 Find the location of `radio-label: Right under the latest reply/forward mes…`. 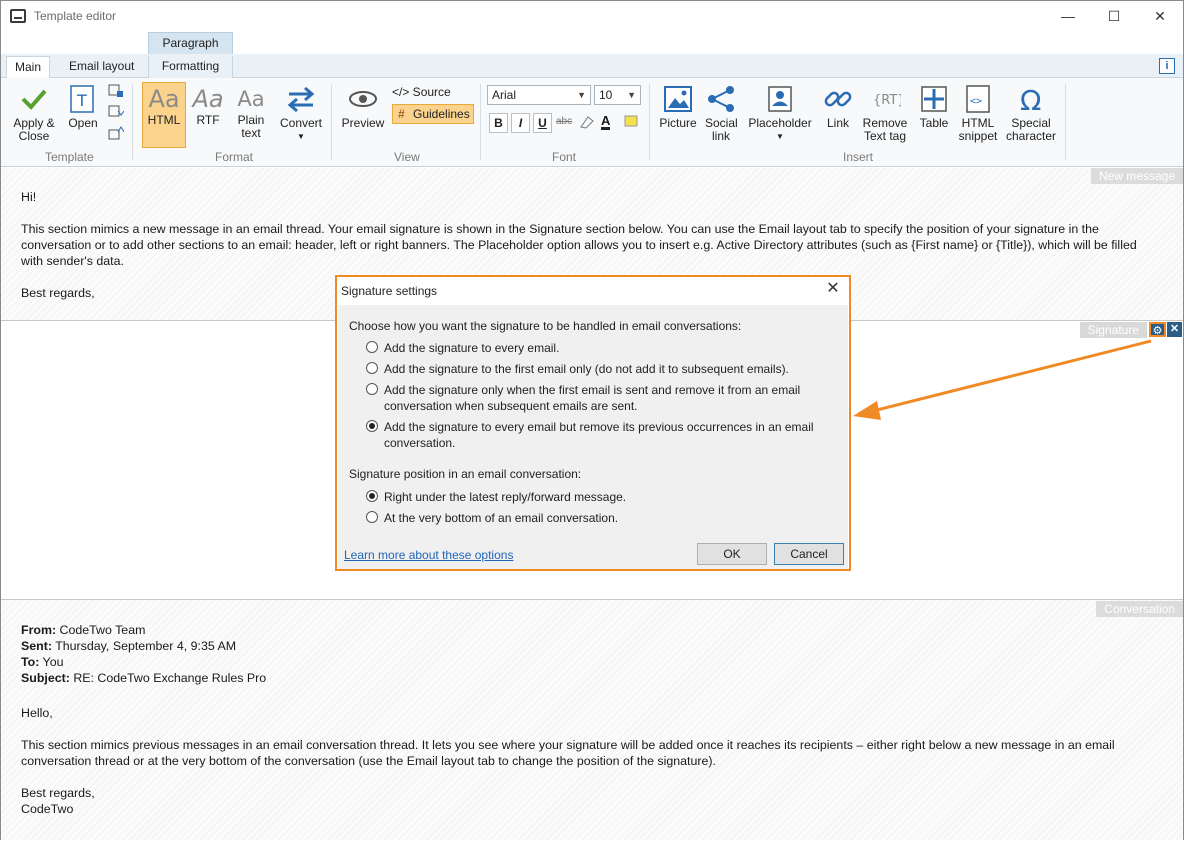

radio-label: Right under the latest reply/forward mes… is located at coordinates (505, 497).